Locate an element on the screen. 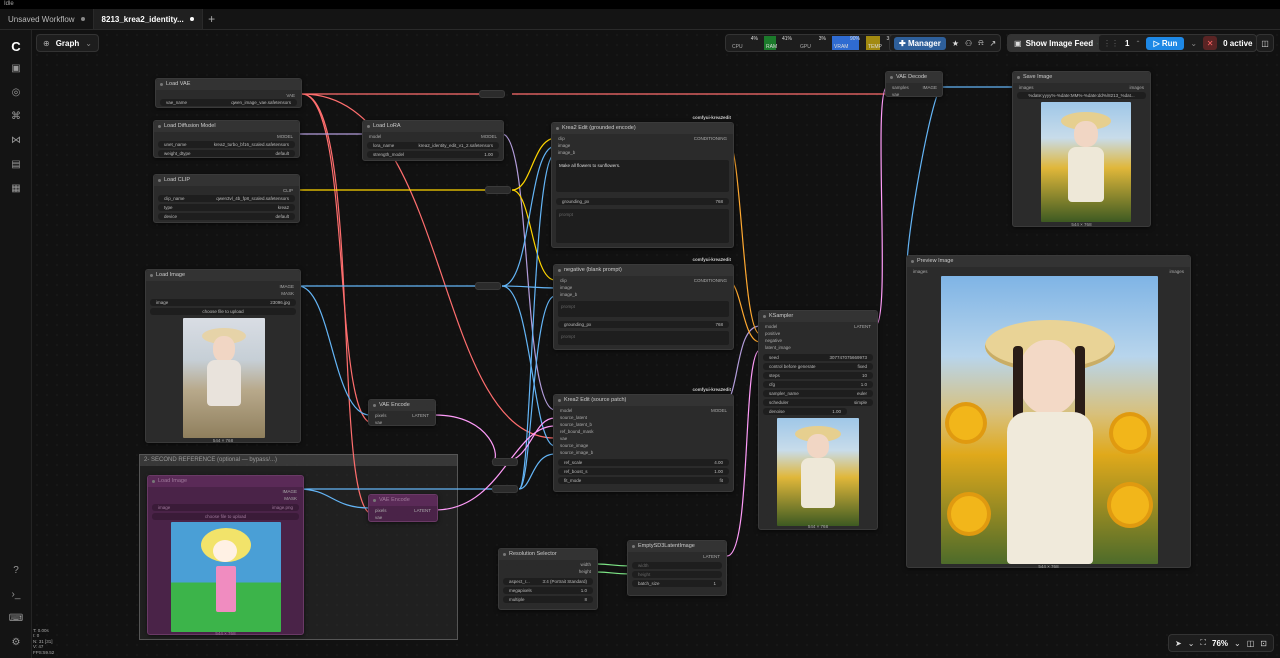 The image size is (1280, 658). output-mask: MASK is located at coordinates (290, 498).